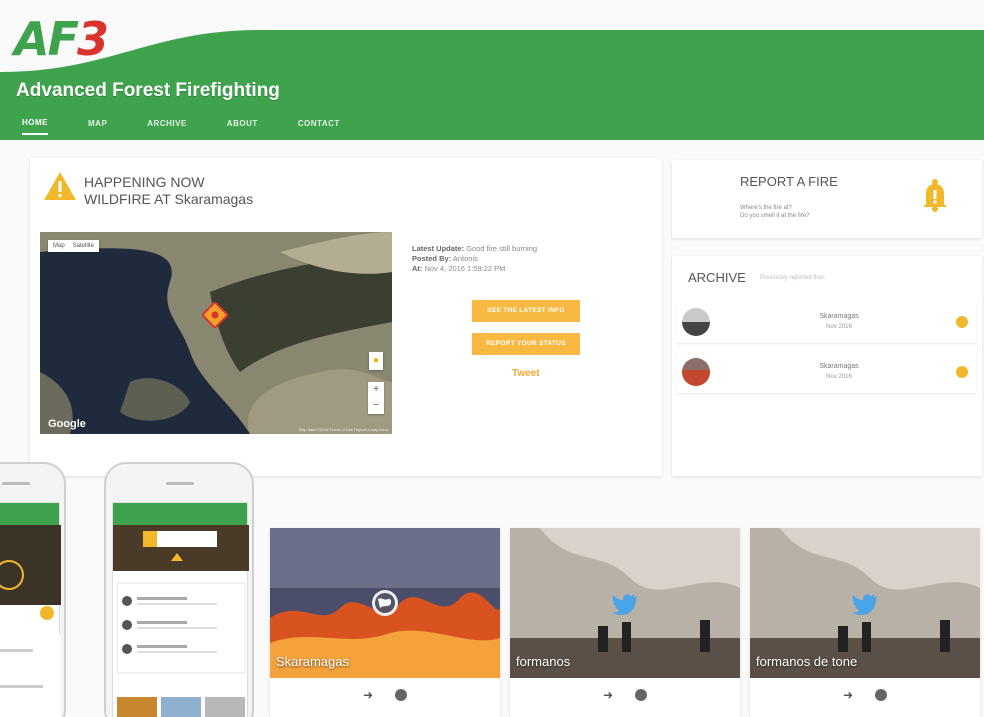 This screenshot has width=984, height=717. What do you see at coordinates (766, 208) in the screenshot?
I see `report-fire-sub1: Where's the fire at?` at bounding box center [766, 208].